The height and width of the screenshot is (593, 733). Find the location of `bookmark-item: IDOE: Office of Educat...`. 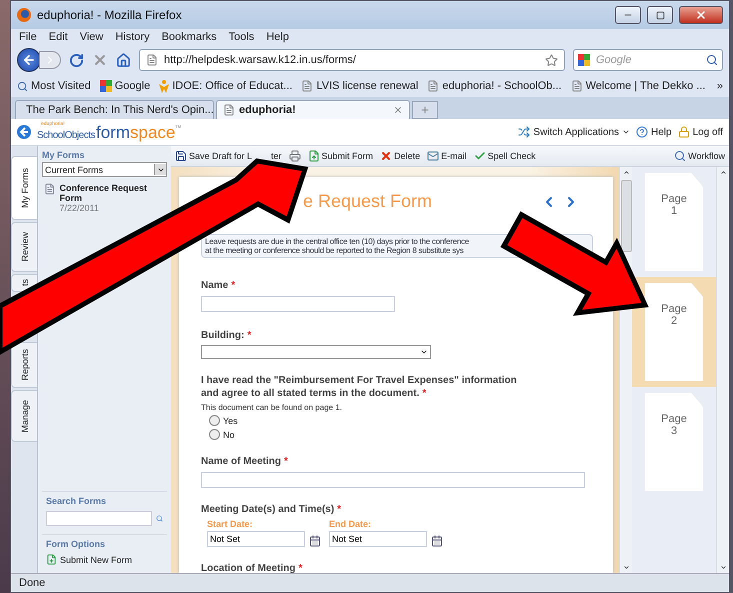

bookmark-item: IDOE: Office of Educat... is located at coordinates (225, 86).